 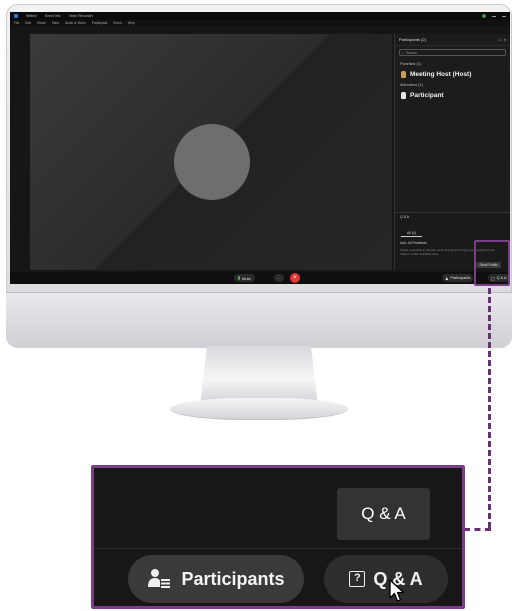 I want to click on mute-button: Mute, so click(x=244, y=278).